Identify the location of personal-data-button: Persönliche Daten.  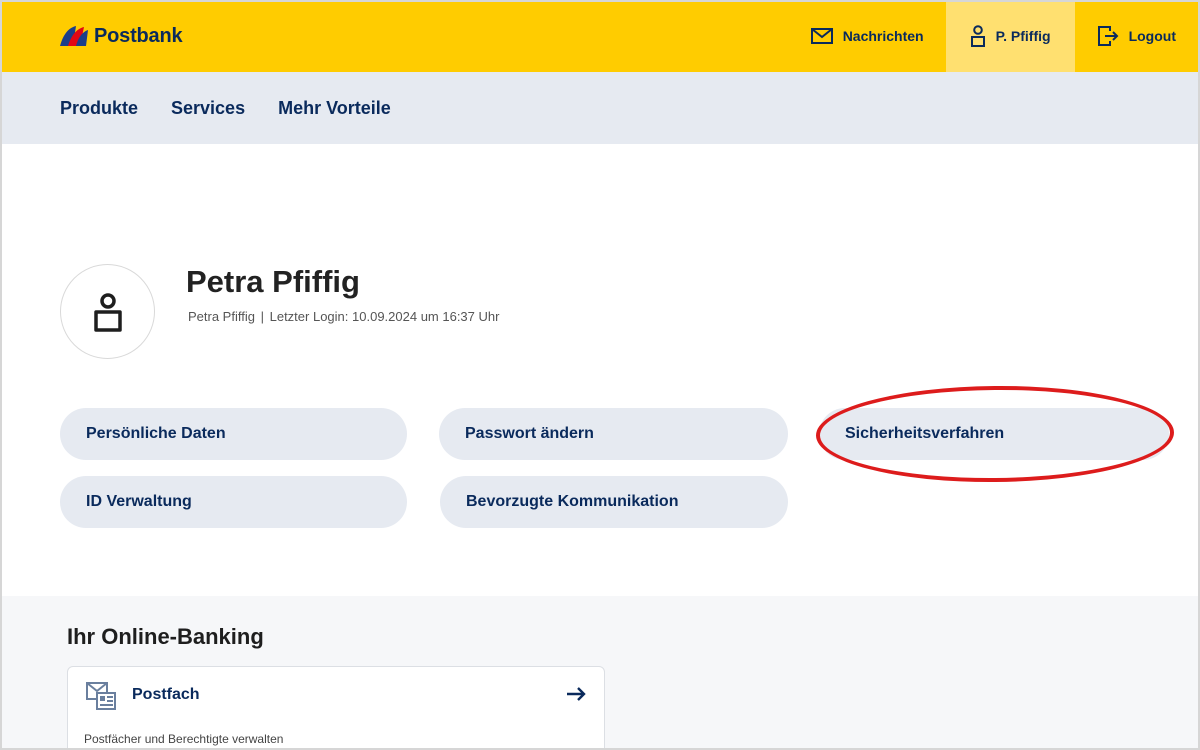
(233, 434).